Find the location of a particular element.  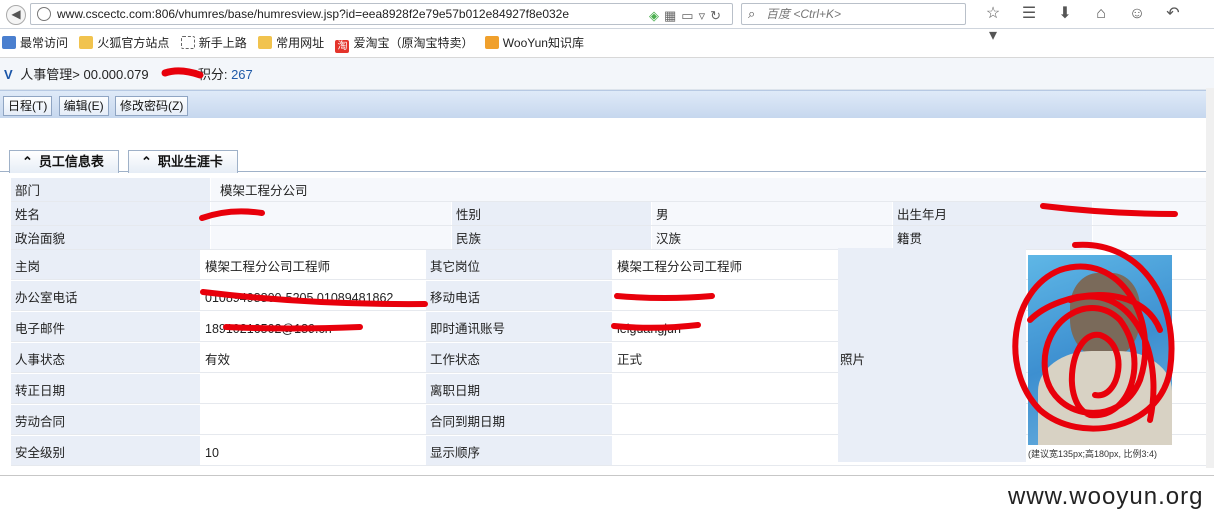

office-phone-value: 01089498800-5205 01089481862 is located at coordinates (313, 295).